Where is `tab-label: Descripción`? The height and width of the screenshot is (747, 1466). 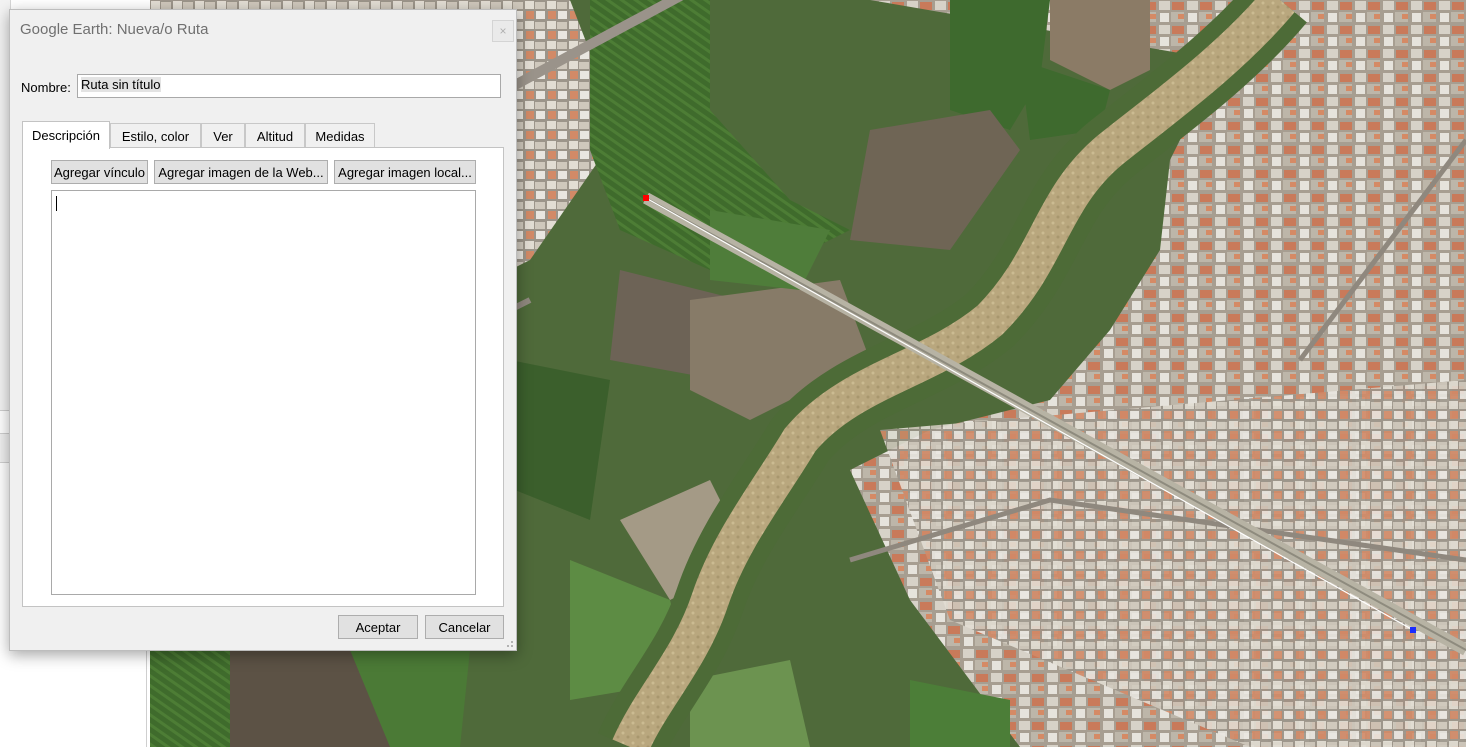 tab-label: Descripción is located at coordinates (66, 135).